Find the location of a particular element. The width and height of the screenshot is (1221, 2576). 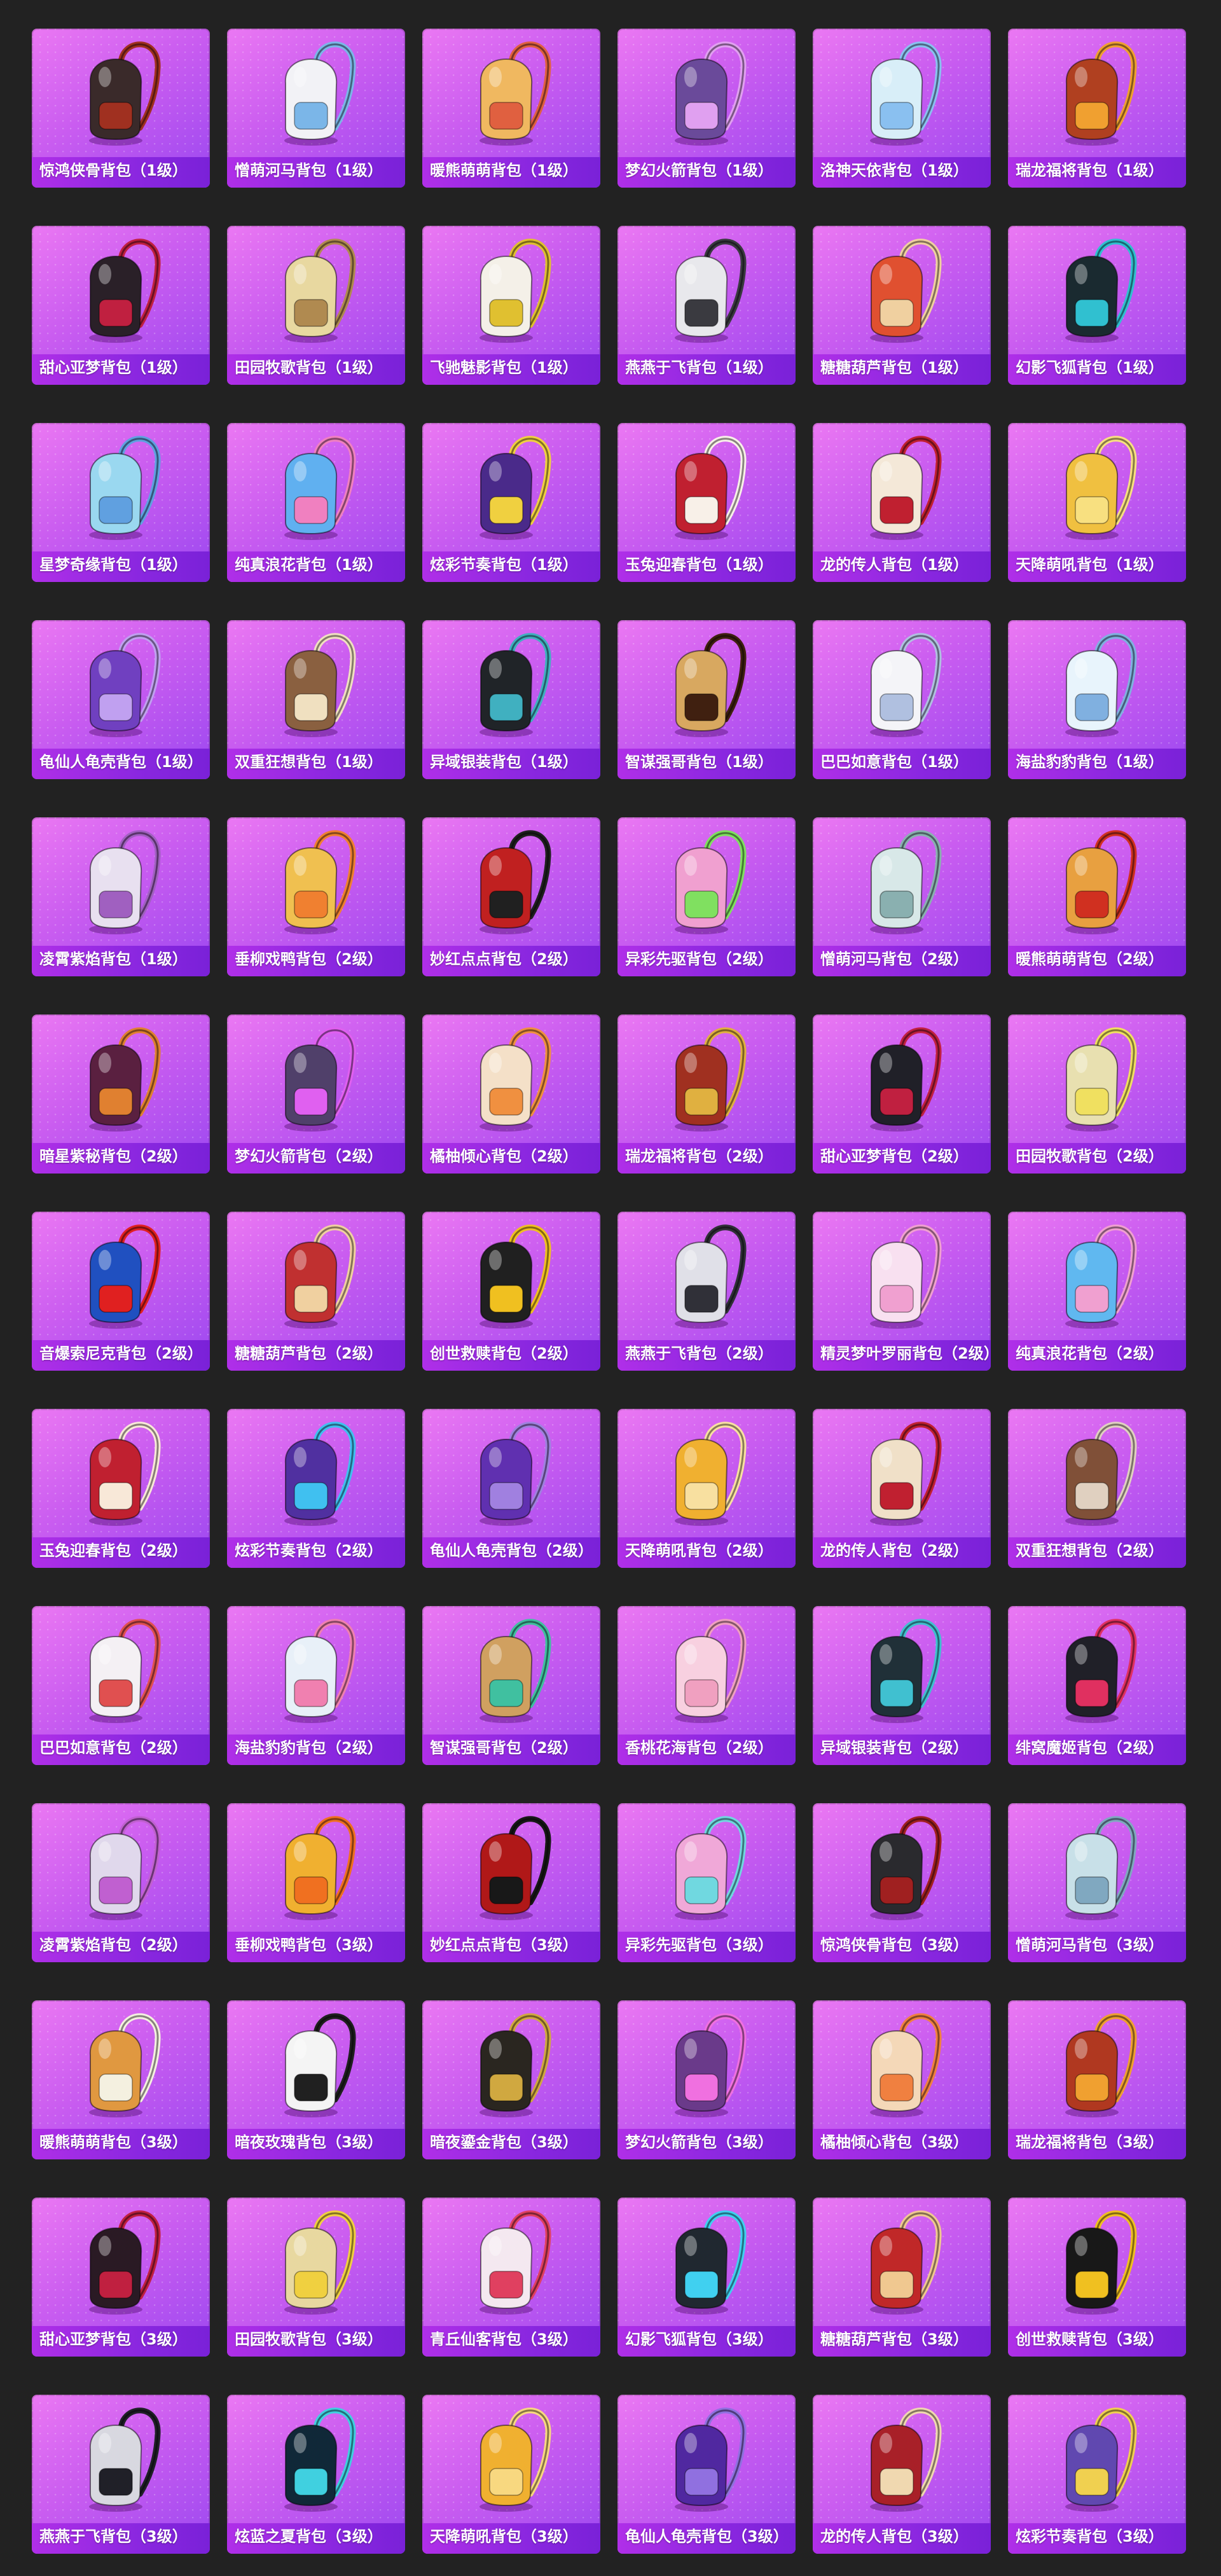

backpack-card: 飞驰魅影背包（1级） is located at coordinates (511, 305).